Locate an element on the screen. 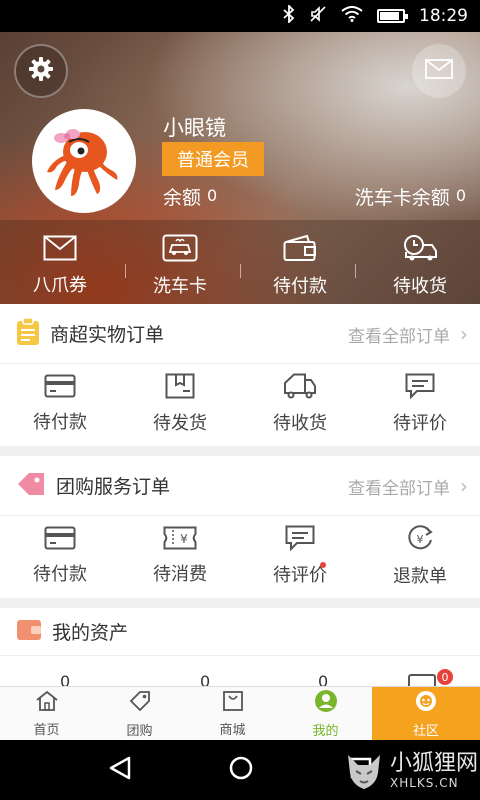 This screenshot has width=480, height=800. gear-icon is located at coordinates (41, 71).